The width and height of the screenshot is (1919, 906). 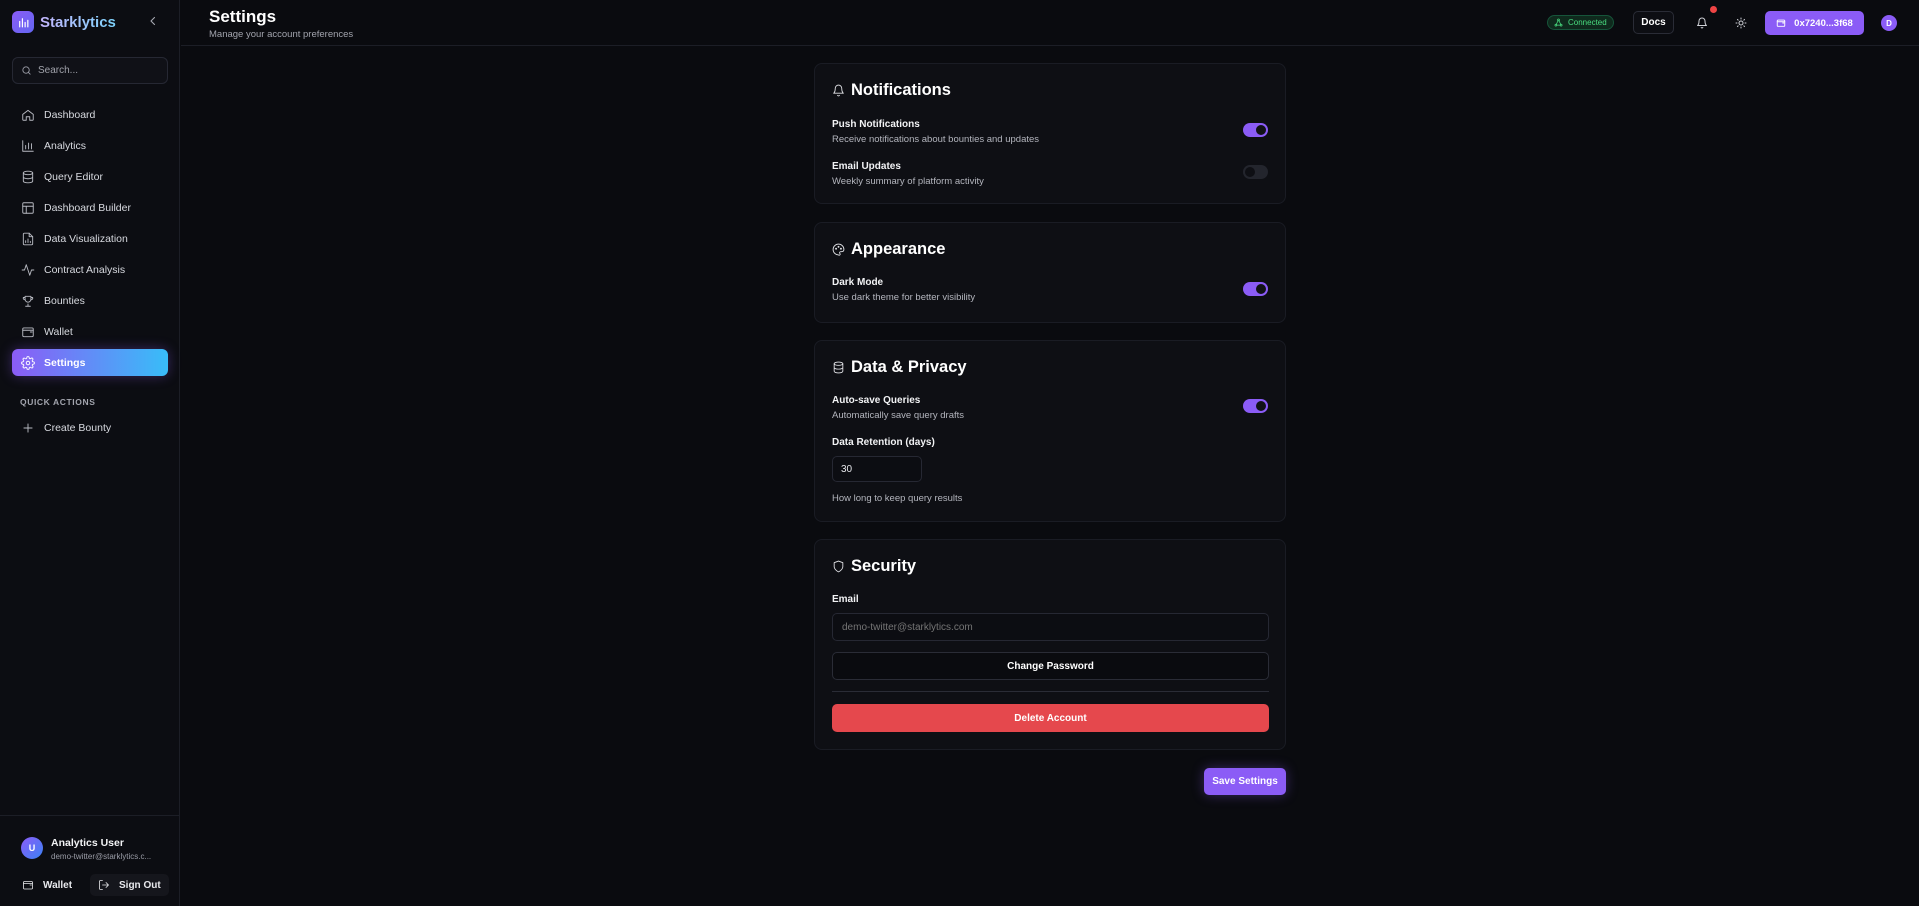 I want to click on search-box, so click(x=90, y=70).